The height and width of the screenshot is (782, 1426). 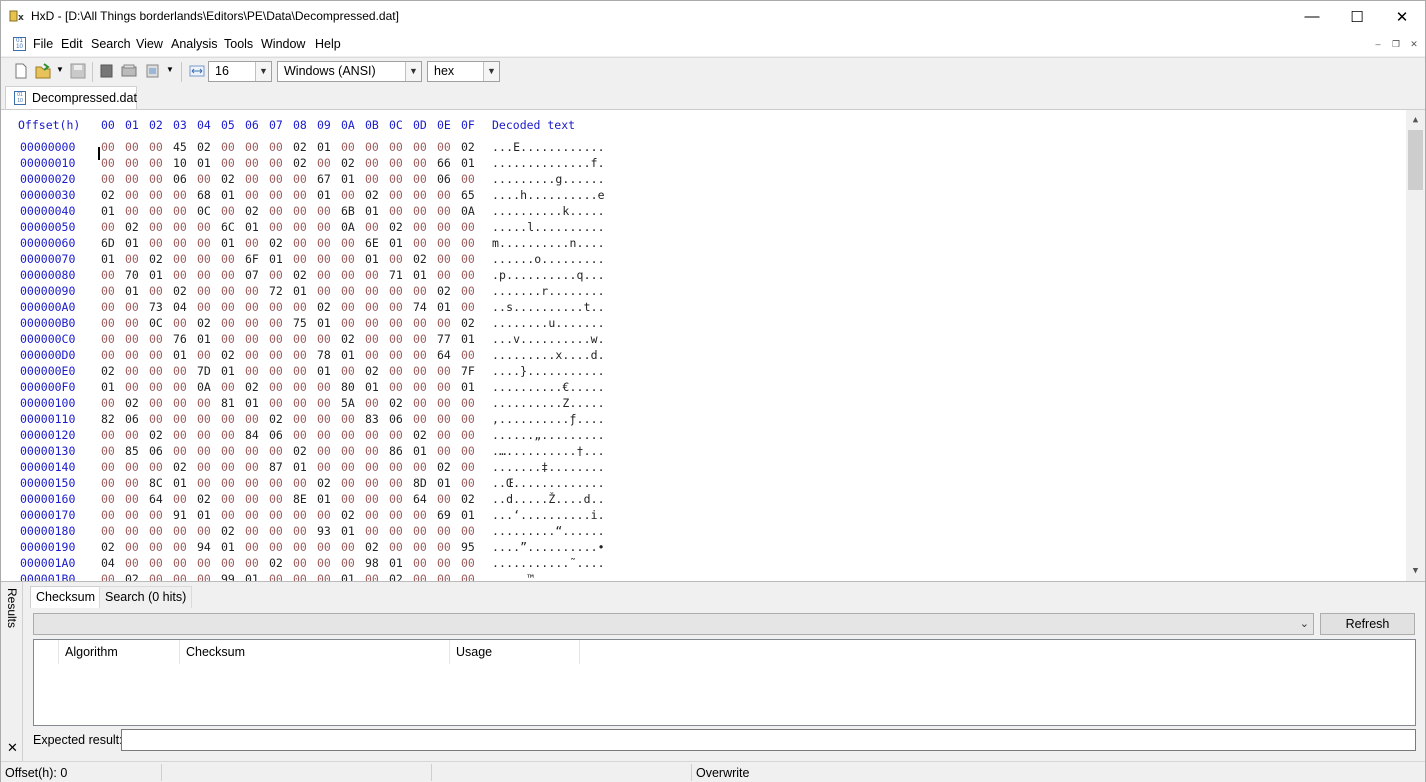 What do you see at coordinates (396, 419) in the screenshot?
I see `hex-byte: 06` at bounding box center [396, 419].